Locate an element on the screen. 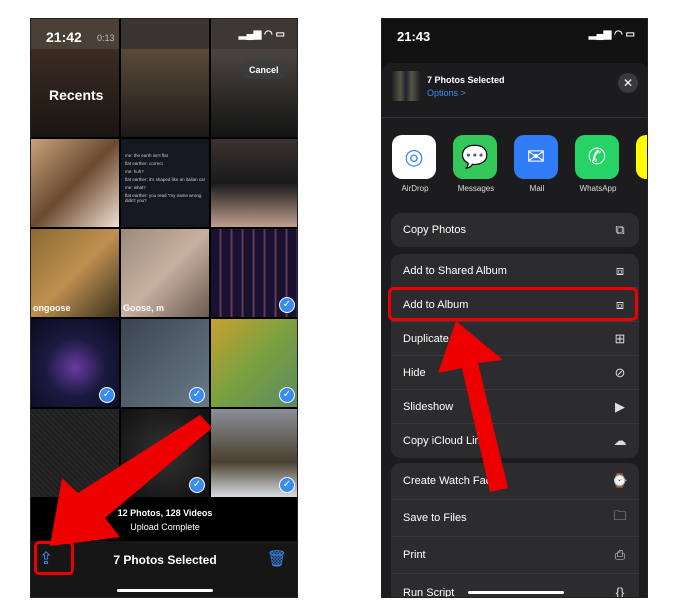  arrow-to-add-album is located at coordinates (473, 406).